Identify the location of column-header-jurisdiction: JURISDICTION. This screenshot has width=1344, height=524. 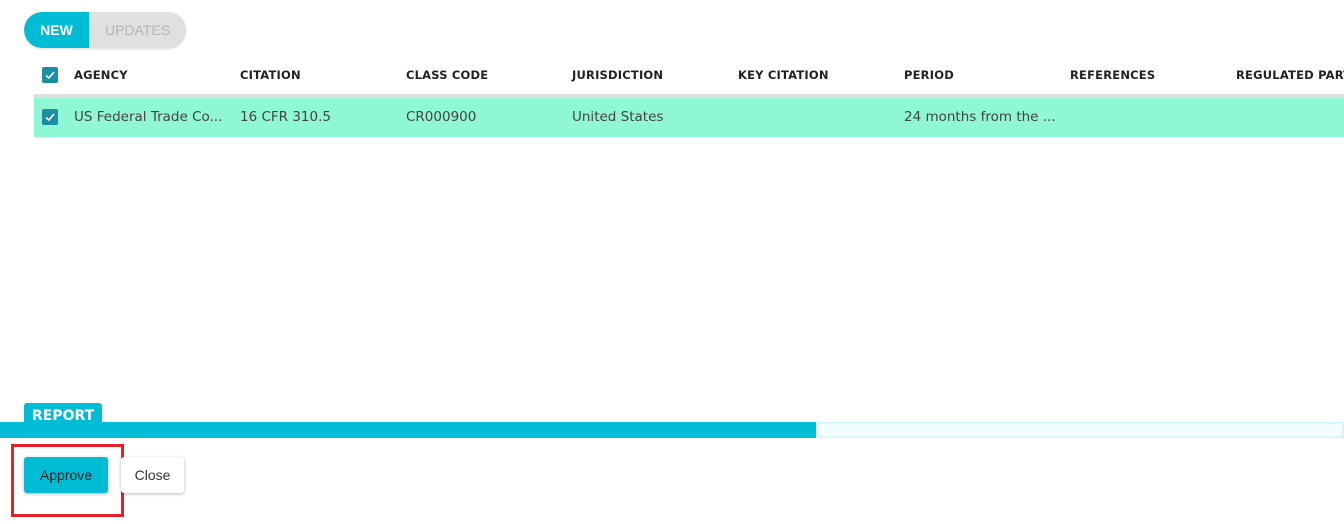
(617, 75).